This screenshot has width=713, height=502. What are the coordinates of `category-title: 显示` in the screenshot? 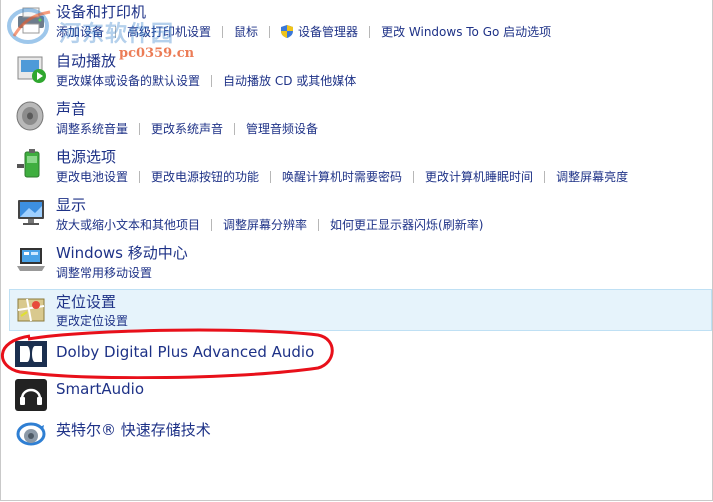 It's located at (71, 204).